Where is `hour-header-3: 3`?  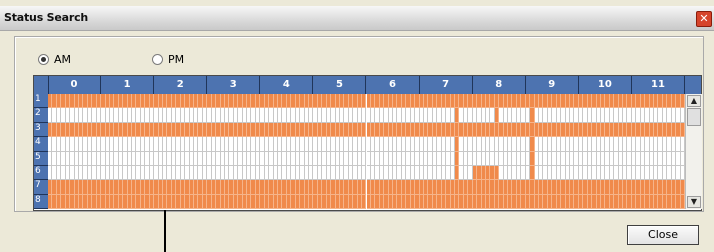
hour-header-3: 3 is located at coordinates (234, 85).